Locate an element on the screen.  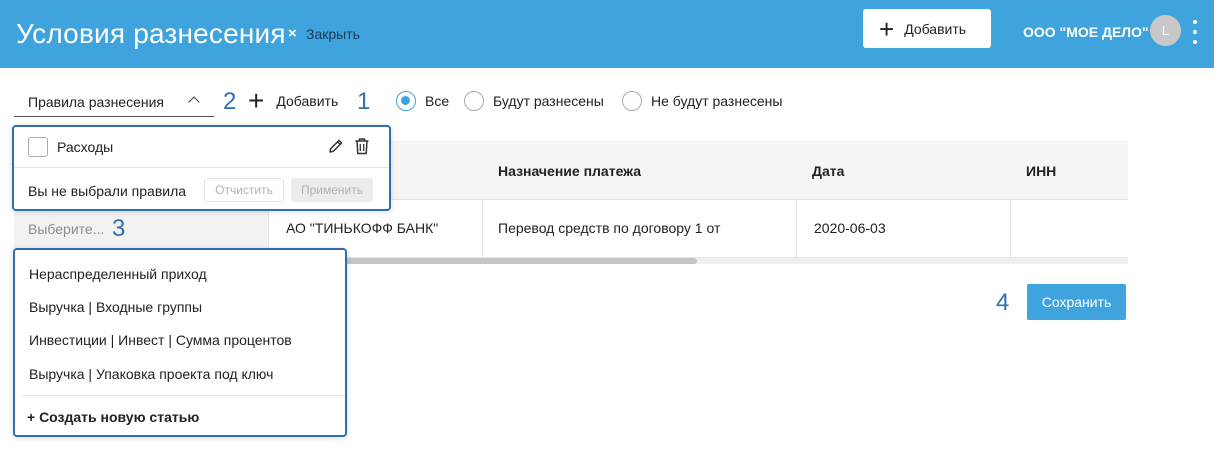
annotation-number-4: 4 is located at coordinates (1003, 302).